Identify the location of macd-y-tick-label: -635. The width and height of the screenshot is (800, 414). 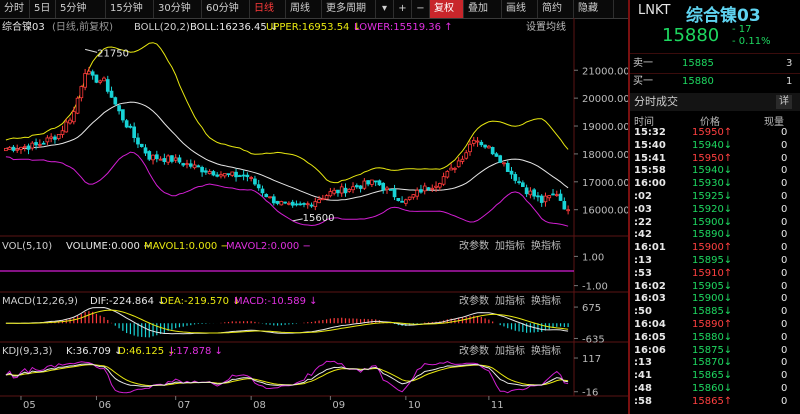
(593, 339).